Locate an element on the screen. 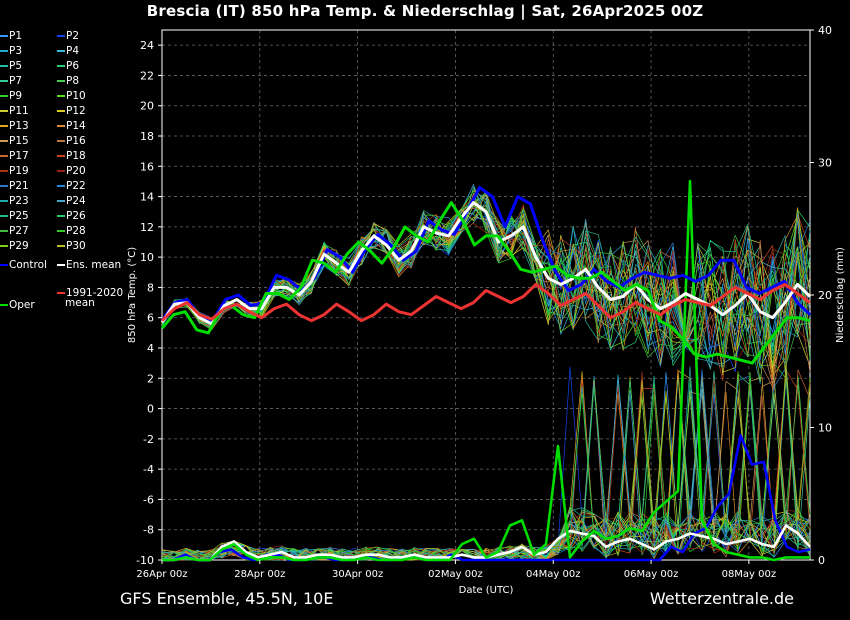  legend-label: P27 is located at coordinates (19, 231).